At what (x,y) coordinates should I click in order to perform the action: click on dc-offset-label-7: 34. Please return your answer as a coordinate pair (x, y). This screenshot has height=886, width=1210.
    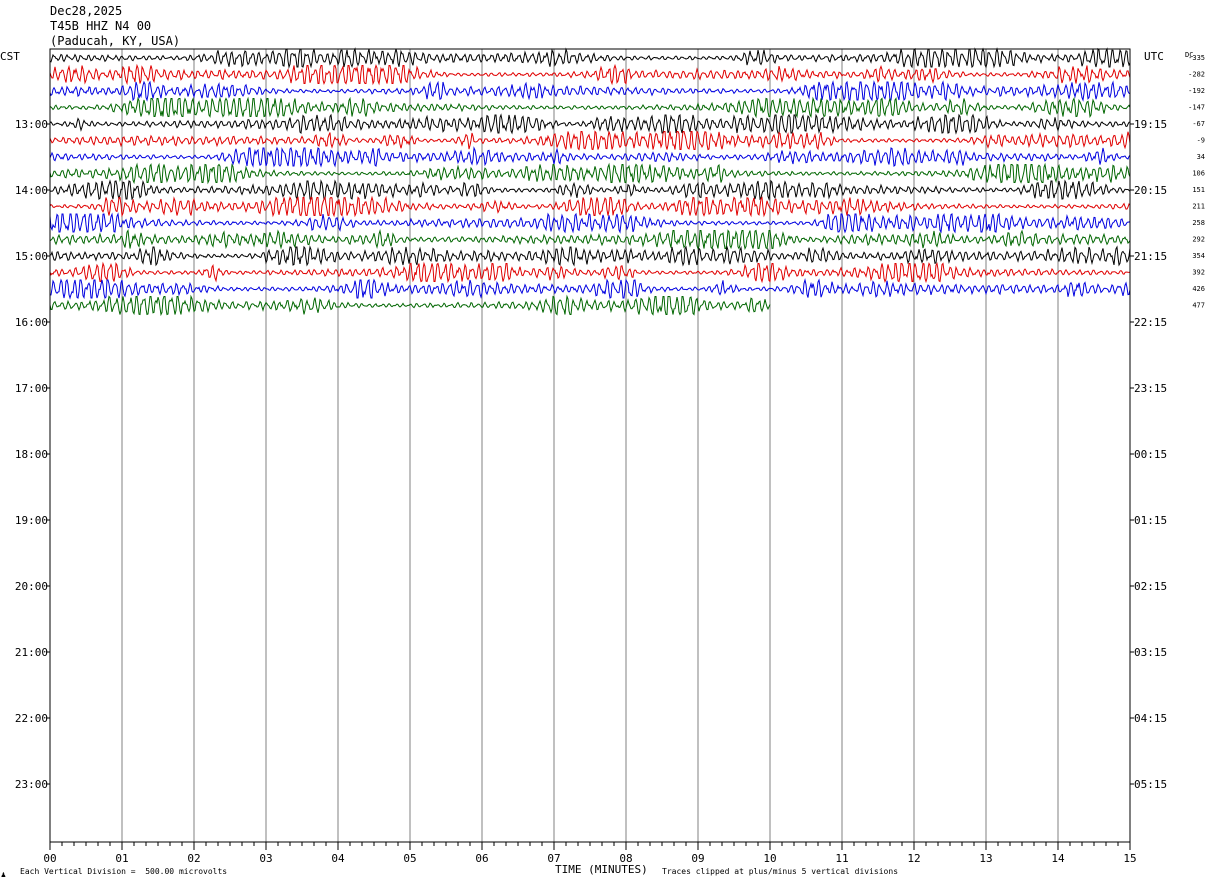
    Looking at the image, I should click on (1201, 157).